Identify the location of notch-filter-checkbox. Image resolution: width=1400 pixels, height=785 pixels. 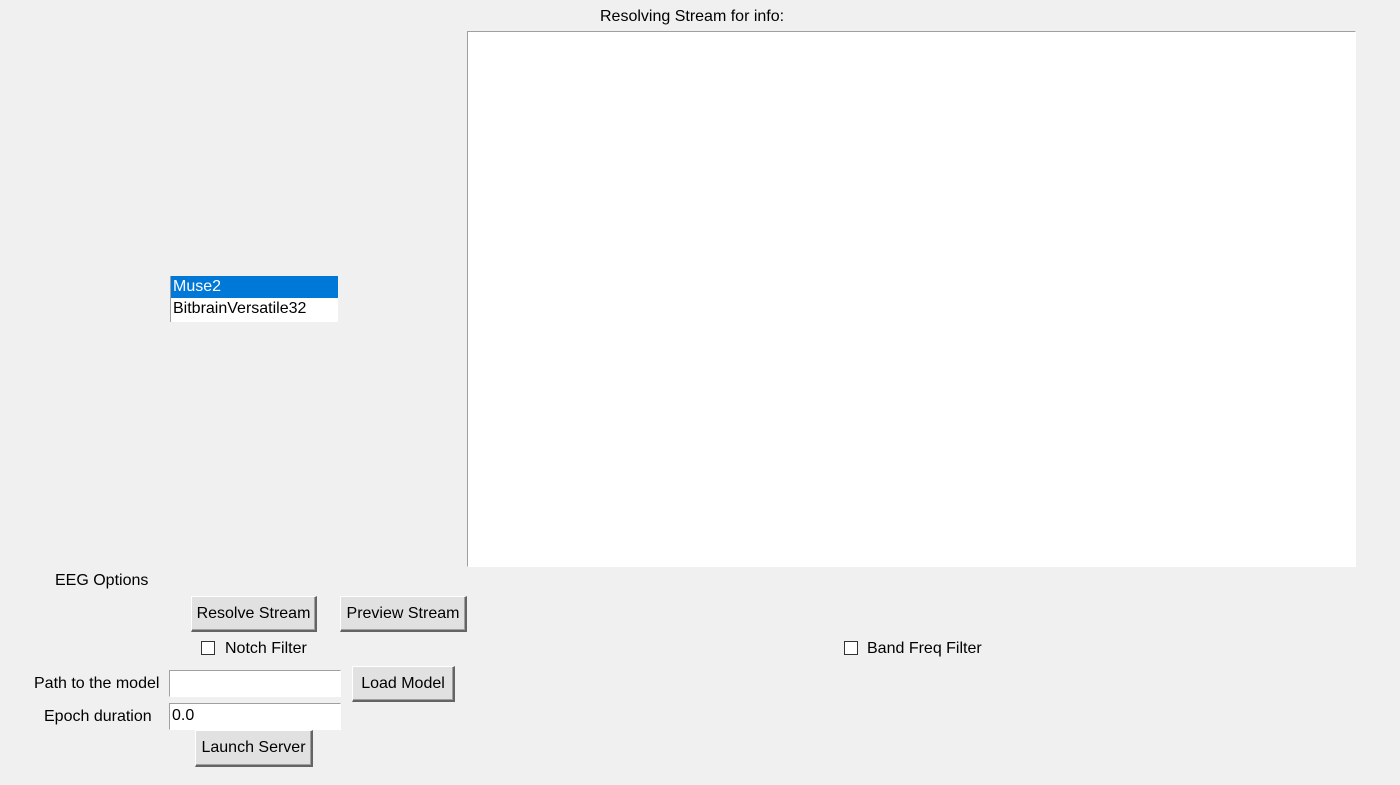
(208, 648).